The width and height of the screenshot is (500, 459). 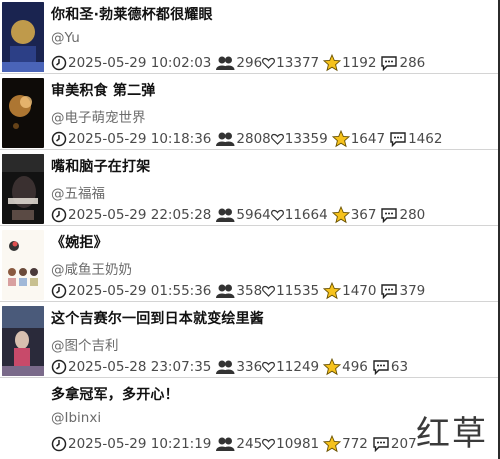 I want to click on play-count: 336, so click(x=249, y=367).